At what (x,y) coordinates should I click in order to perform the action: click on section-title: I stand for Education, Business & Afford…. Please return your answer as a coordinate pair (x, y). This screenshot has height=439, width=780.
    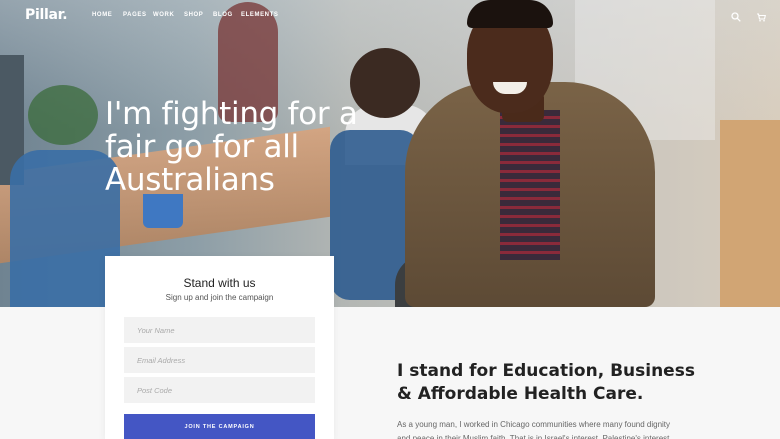
    Looking at the image, I should click on (546, 382).